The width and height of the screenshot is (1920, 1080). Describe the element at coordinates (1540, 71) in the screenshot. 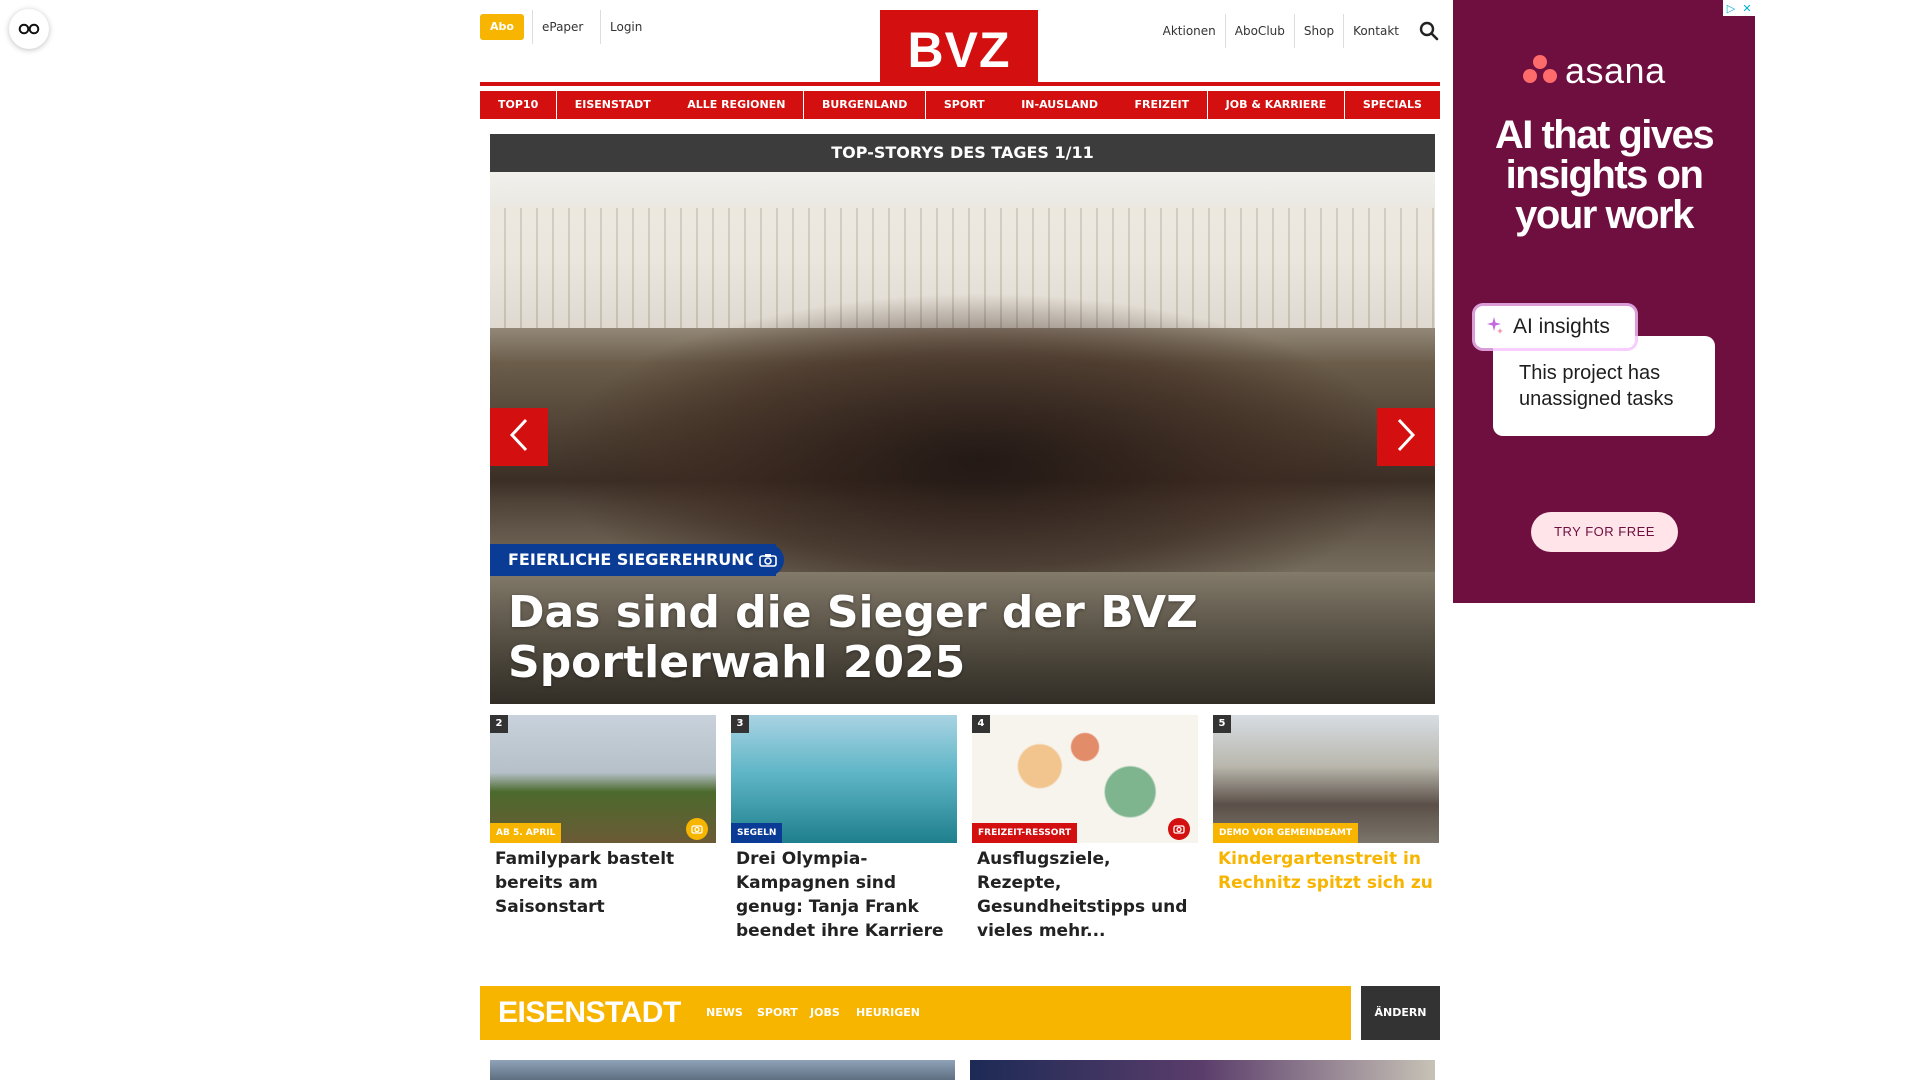

I see `asana-logo-icon` at that location.